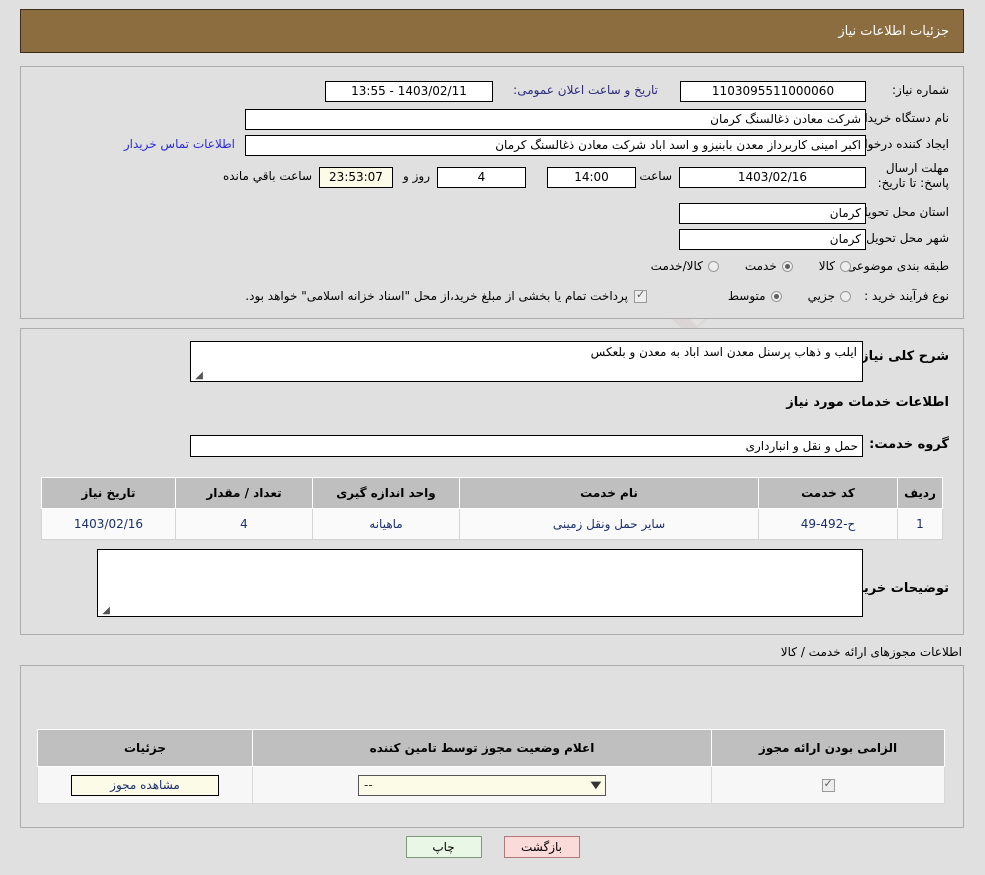 The image size is (985, 875). I want to click on radio-category-kala: کالا, so click(835, 266).